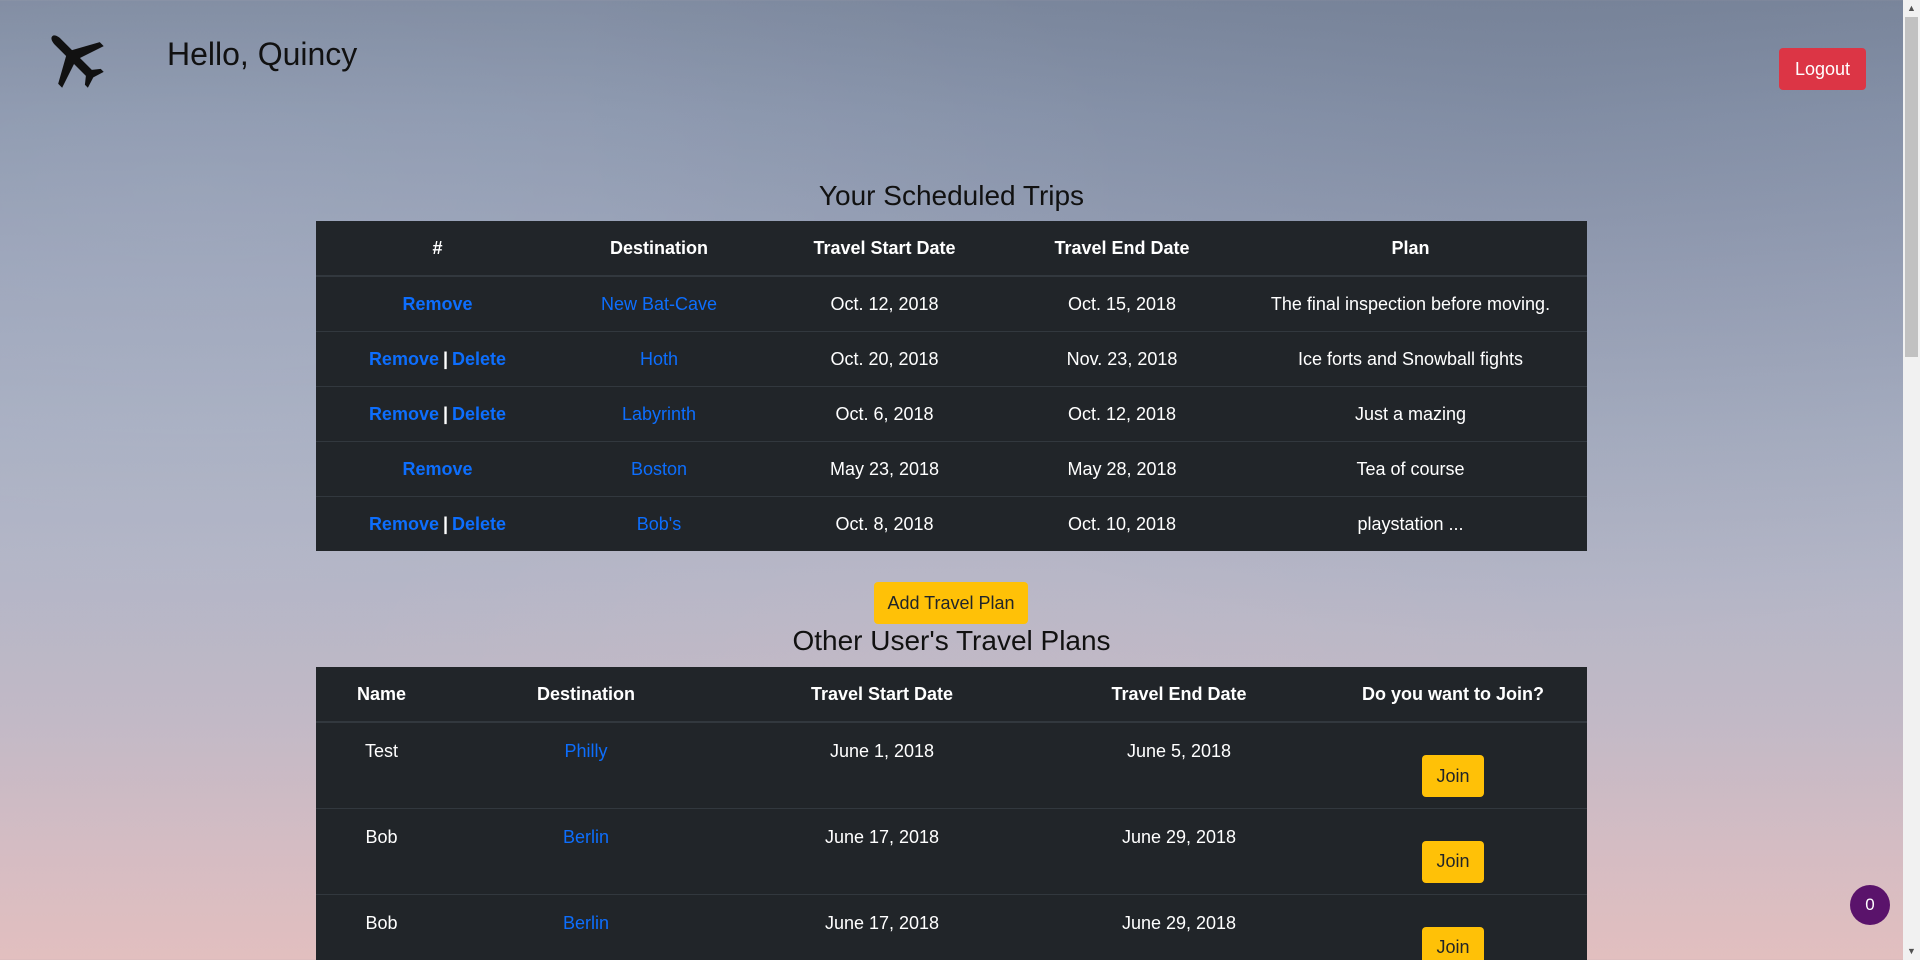  I want to click on vertical-scrollbar: ▲ ▼, so click(1911, 480).